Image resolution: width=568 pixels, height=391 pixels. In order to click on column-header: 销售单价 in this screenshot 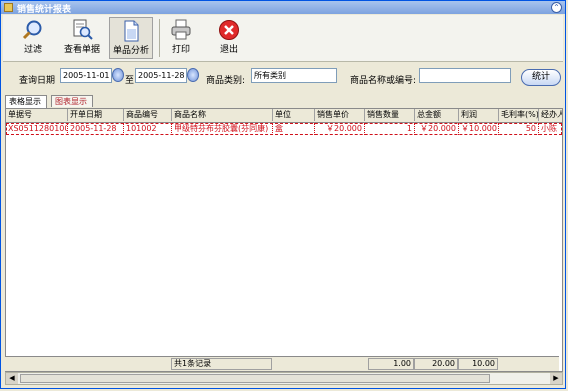, I will do `click(340, 115)`.